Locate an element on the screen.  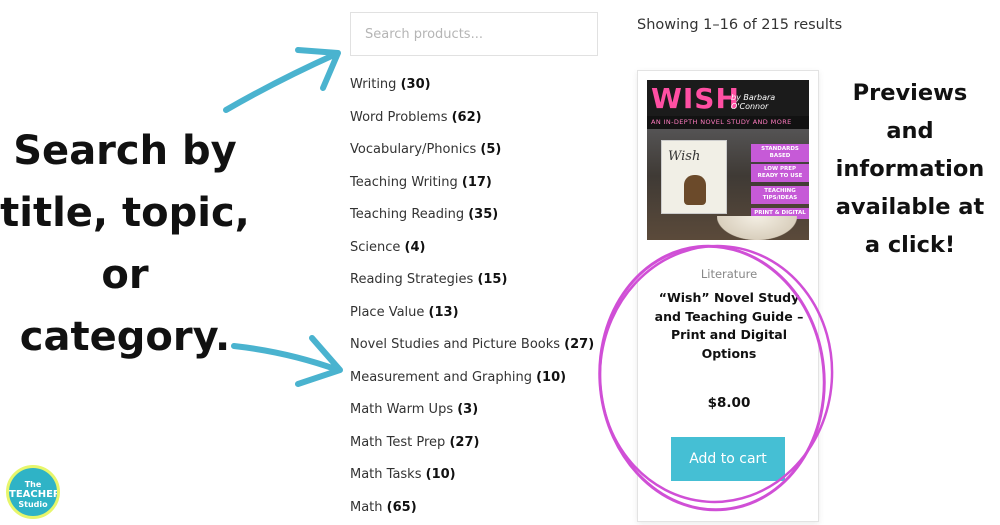
book-cover-inset: Wish is located at coordinates (694, 177).